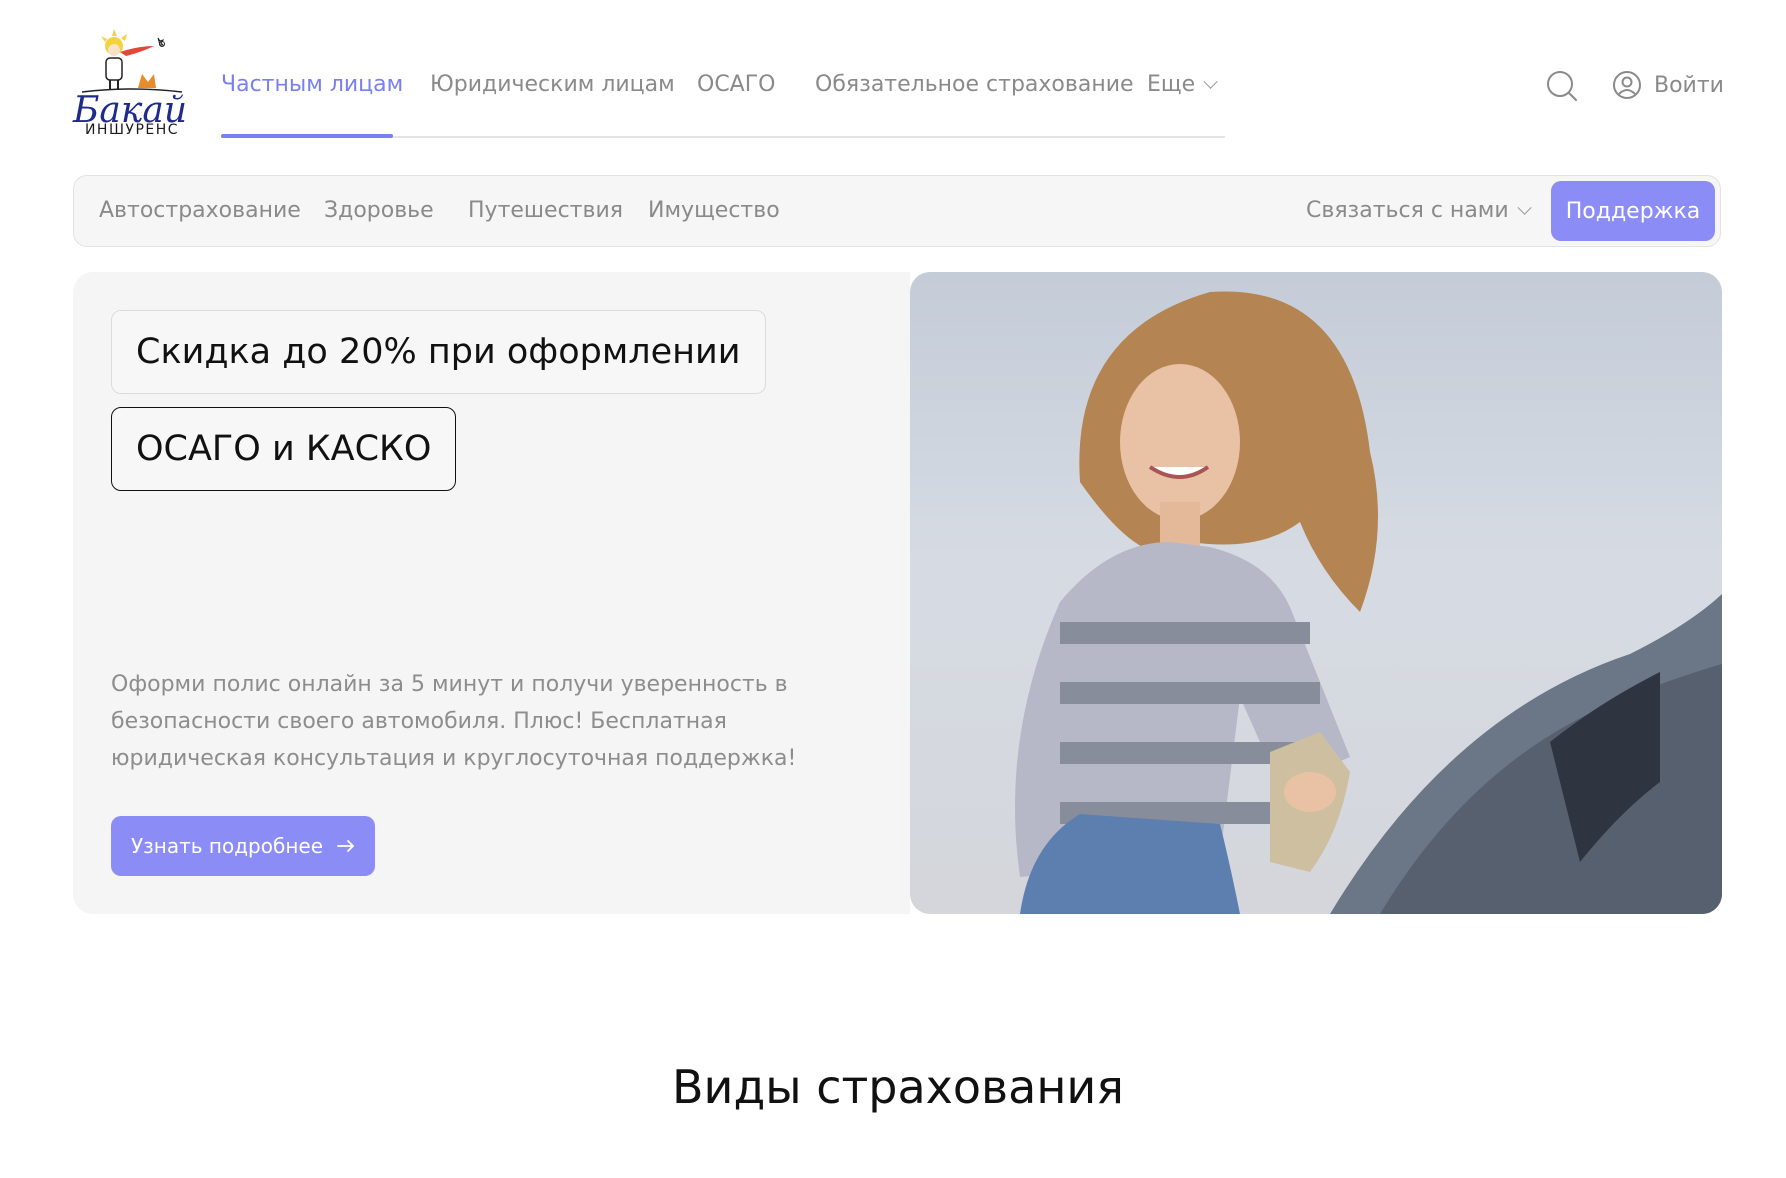 This screenshot has height=1178, width=1786. Describe the element at coordinates (1689, 85) in the screenshot. I see `login-label: Войти` at that location.